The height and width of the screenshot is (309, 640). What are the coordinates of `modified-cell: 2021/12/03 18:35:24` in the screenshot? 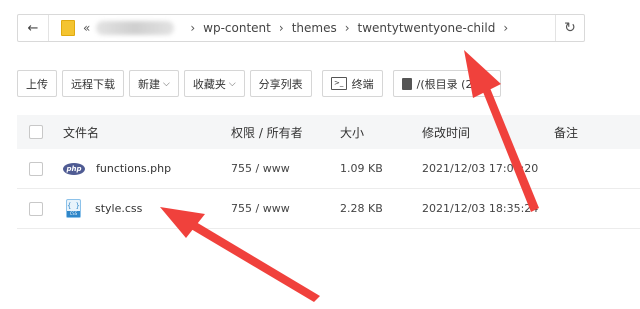 It's located at (480, 208).